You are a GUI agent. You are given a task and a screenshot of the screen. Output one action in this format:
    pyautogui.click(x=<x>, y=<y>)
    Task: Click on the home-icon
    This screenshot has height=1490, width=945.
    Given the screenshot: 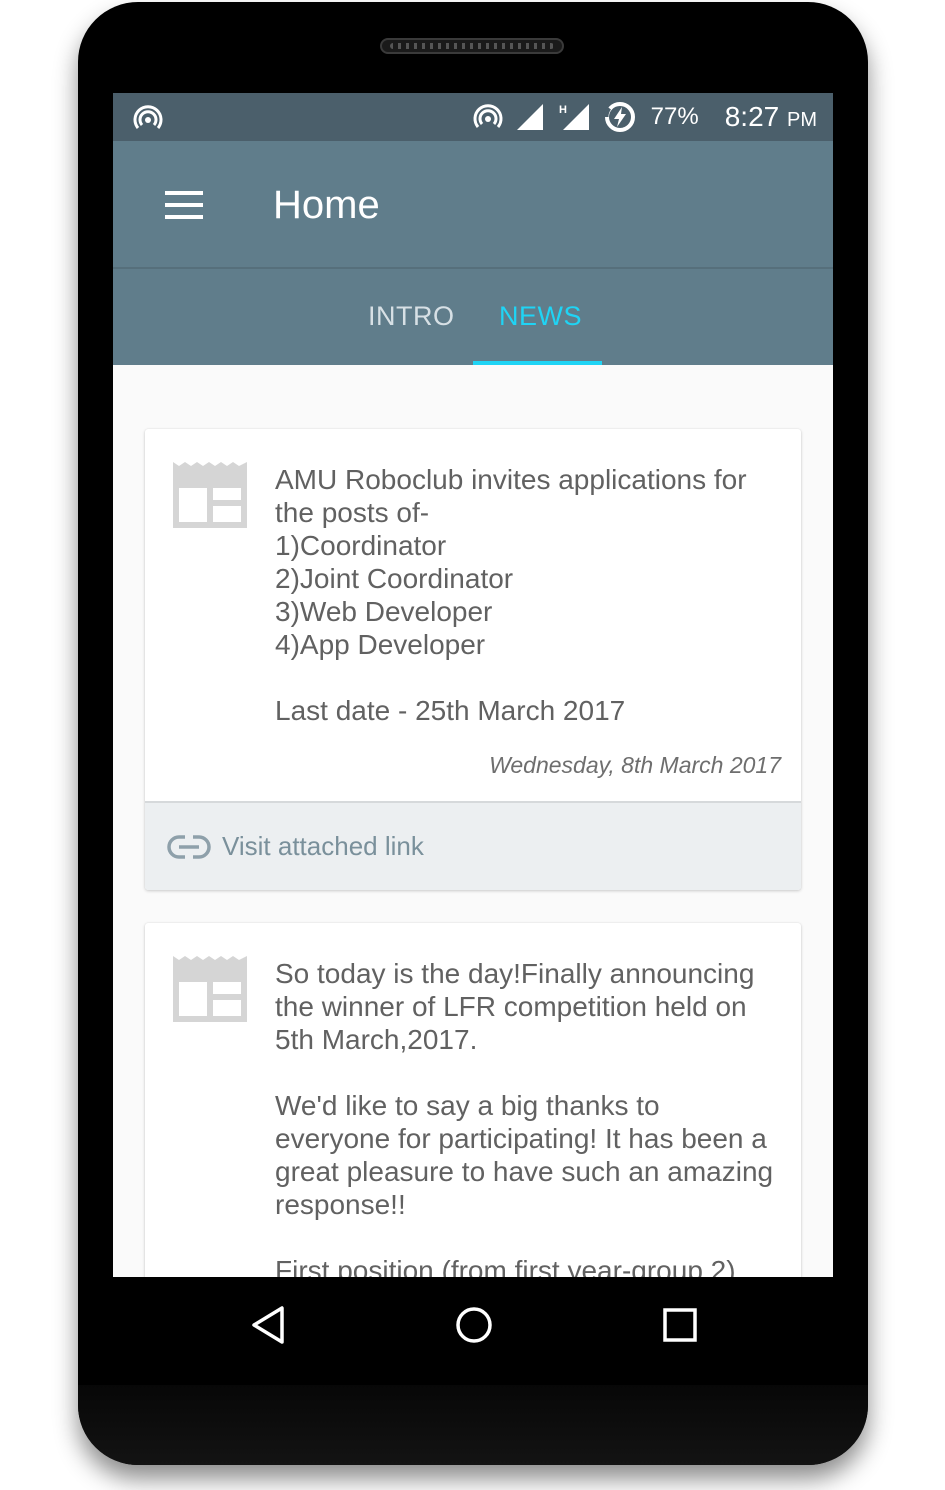 What is the action you would take?
    pyautogui.click(x=474, y=1325)
    